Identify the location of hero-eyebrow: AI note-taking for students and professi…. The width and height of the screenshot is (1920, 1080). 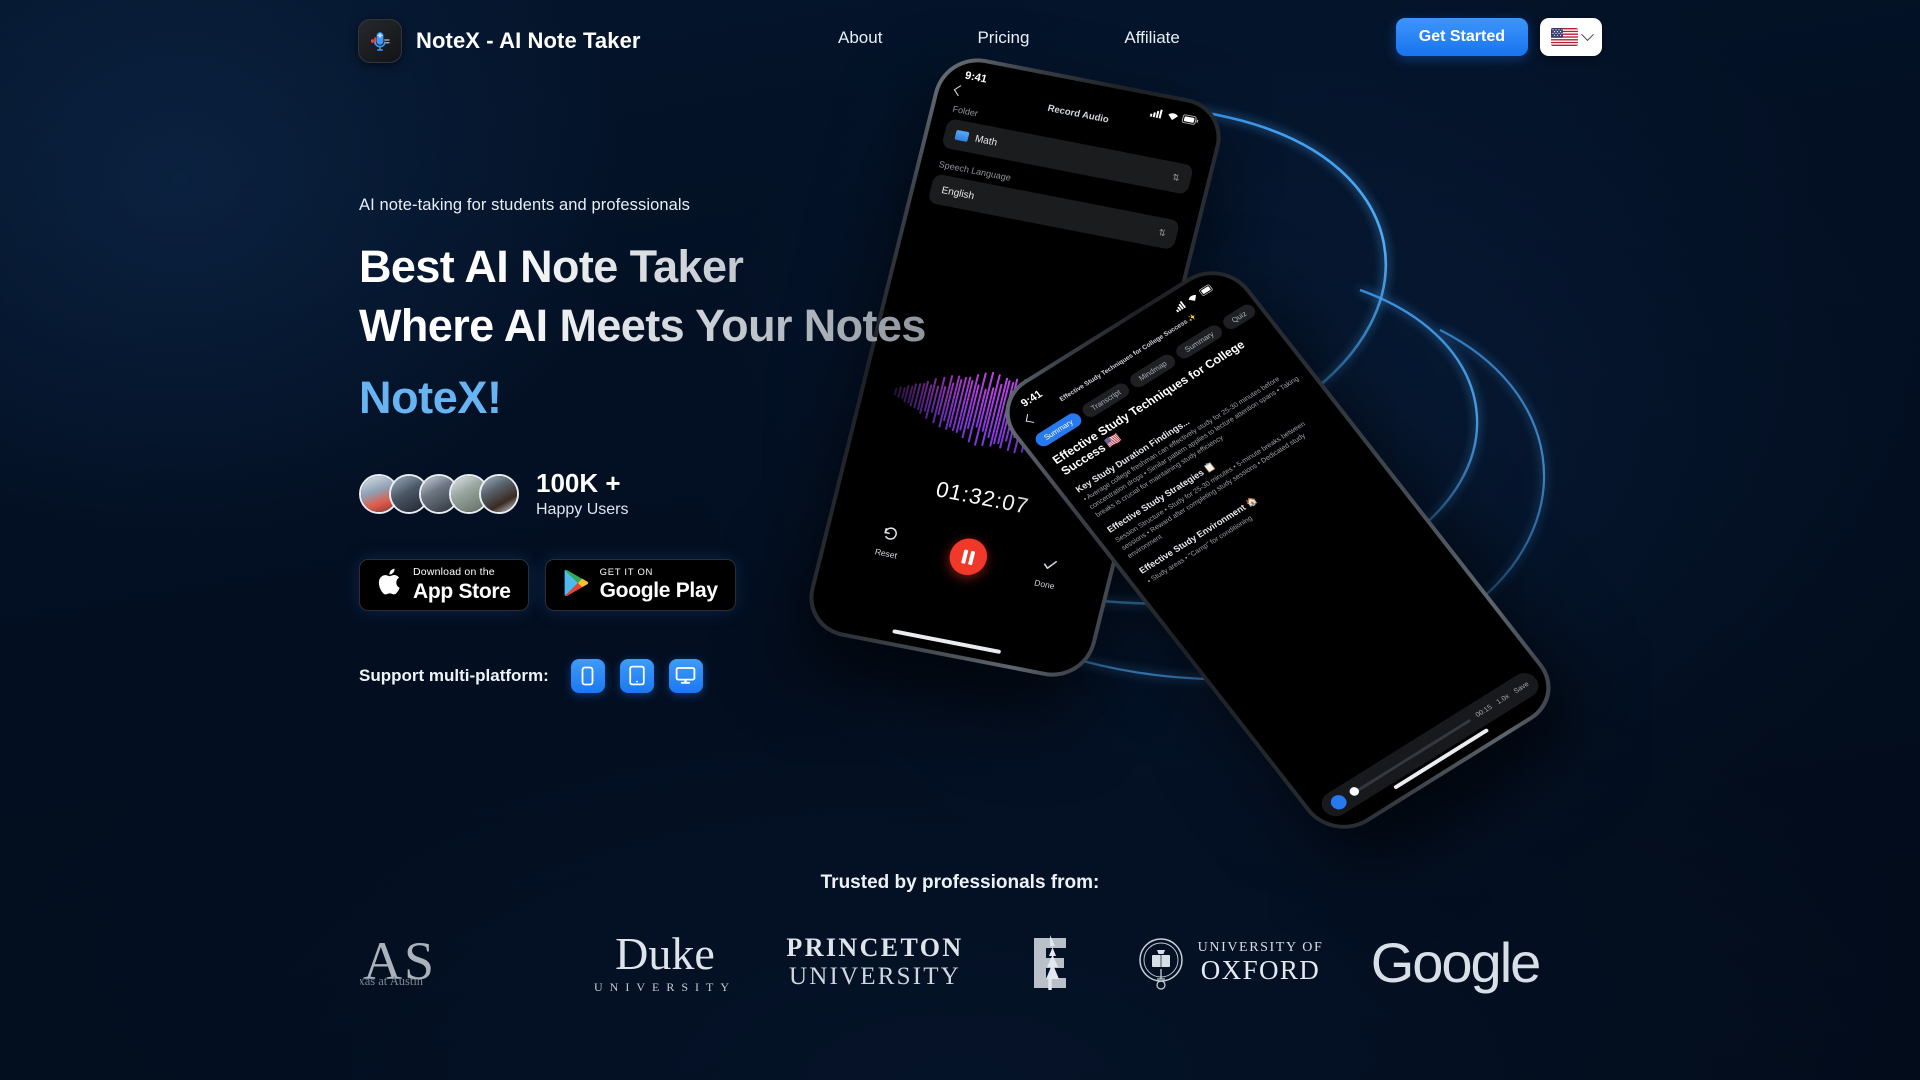
(525, 205).